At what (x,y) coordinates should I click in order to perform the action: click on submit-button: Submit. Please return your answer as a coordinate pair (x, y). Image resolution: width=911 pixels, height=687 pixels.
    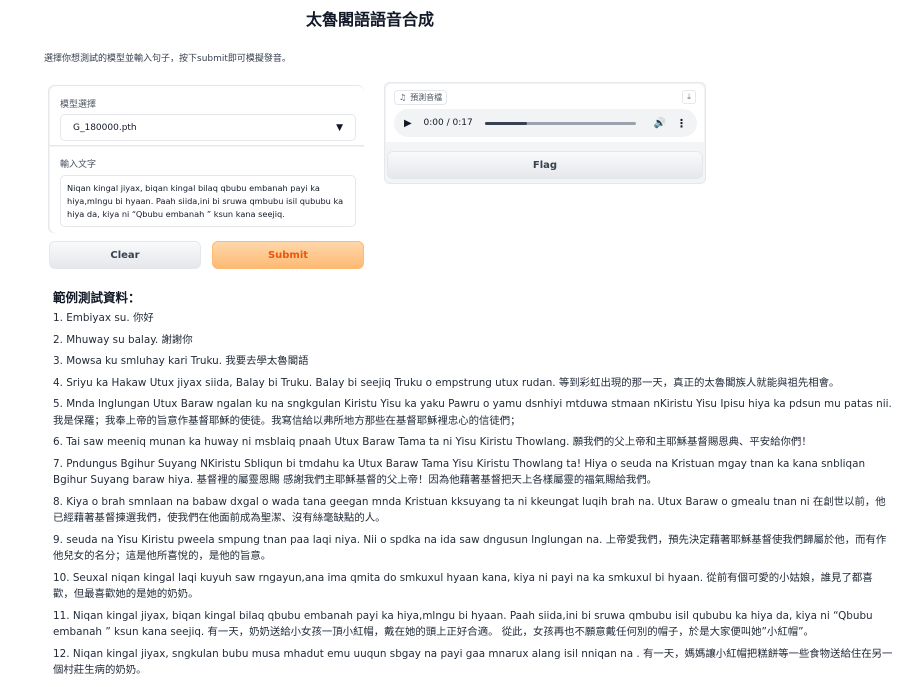
    Looking at the image, I should click on (288, 255).